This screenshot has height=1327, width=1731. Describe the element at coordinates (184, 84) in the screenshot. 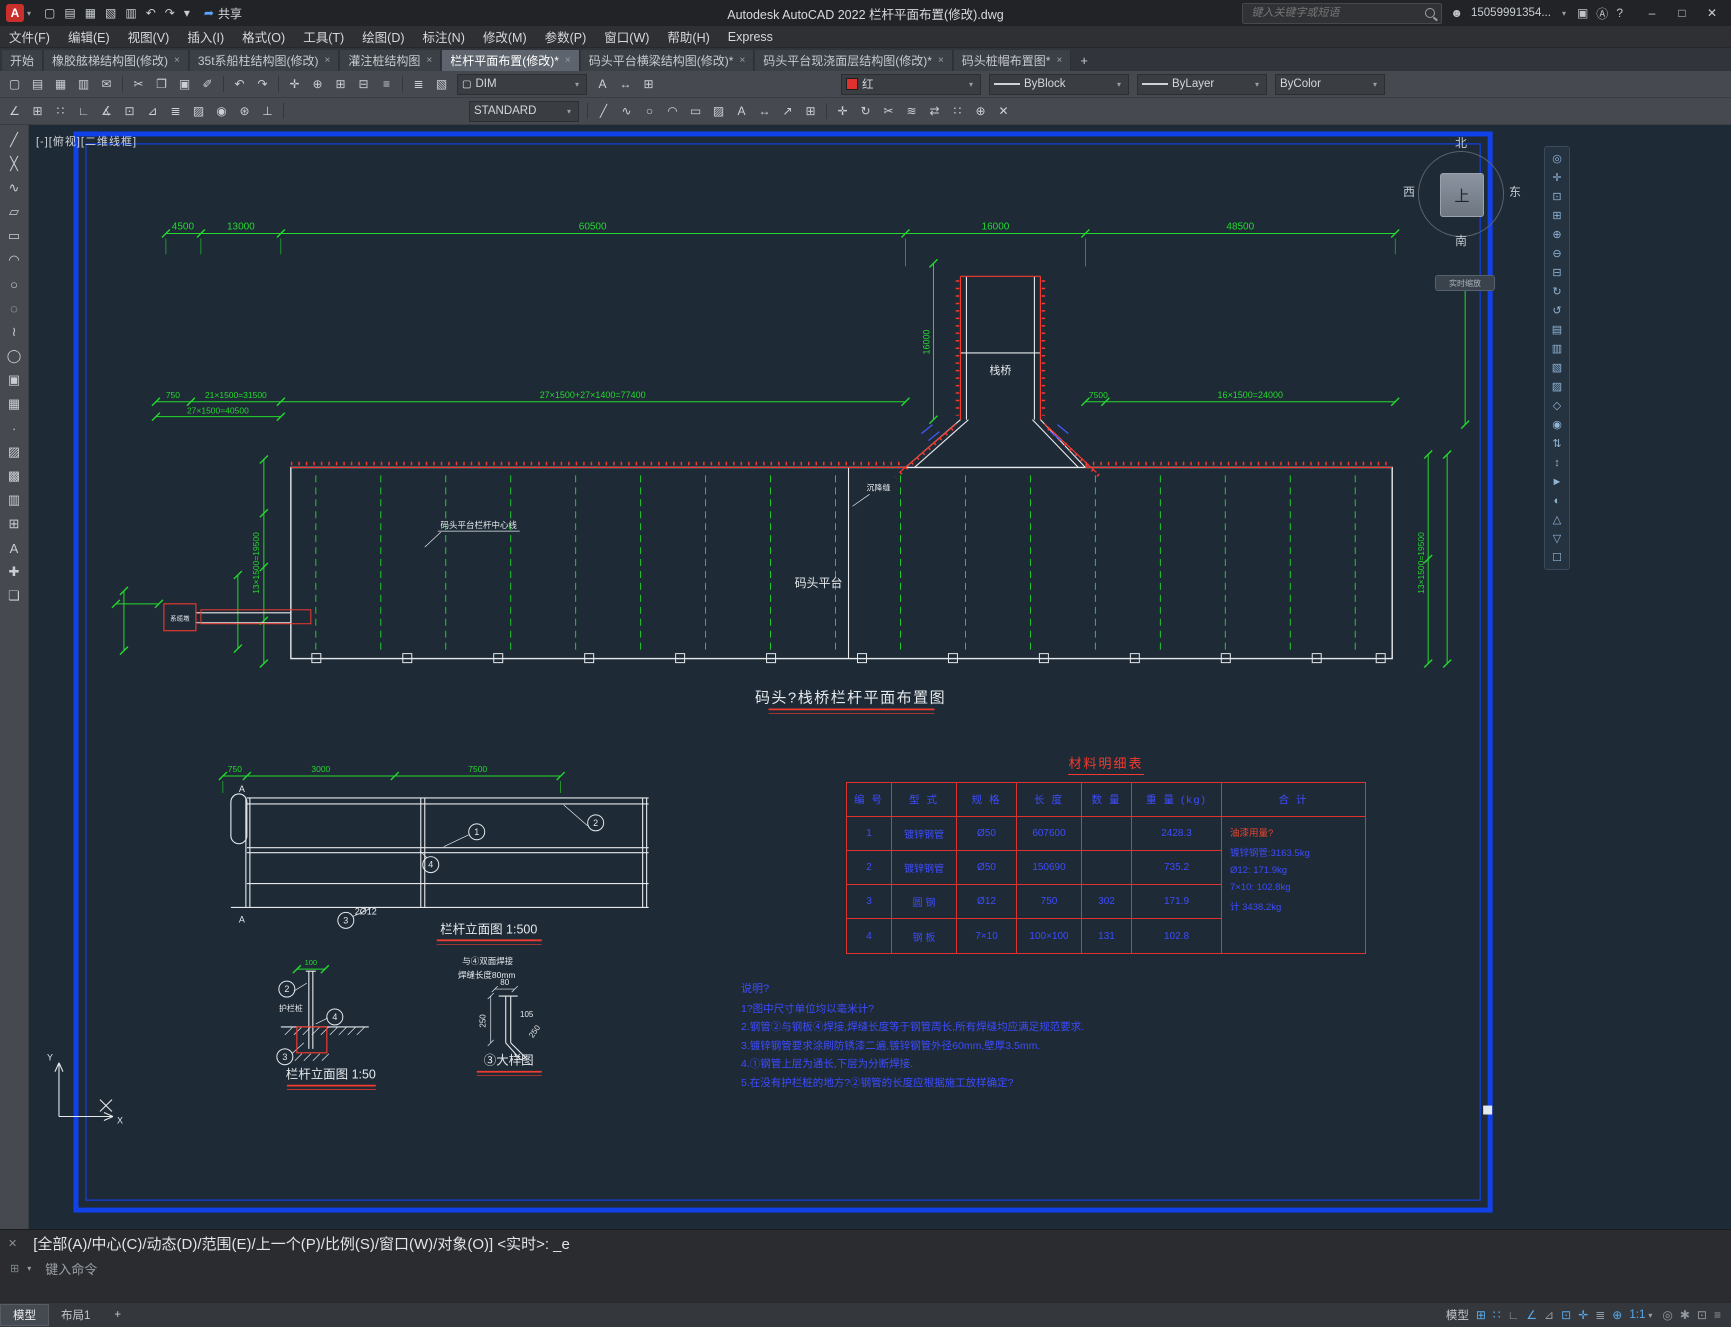

I see `paste-icon: ▣` at that location.